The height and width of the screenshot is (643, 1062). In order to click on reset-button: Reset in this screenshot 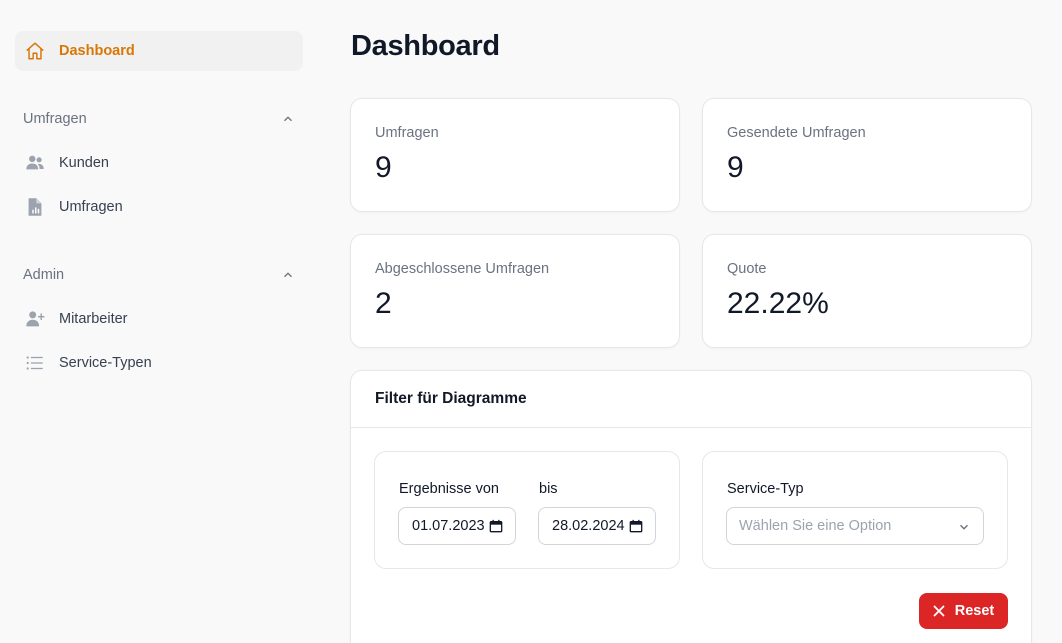, I will do `click(963, 611)`.